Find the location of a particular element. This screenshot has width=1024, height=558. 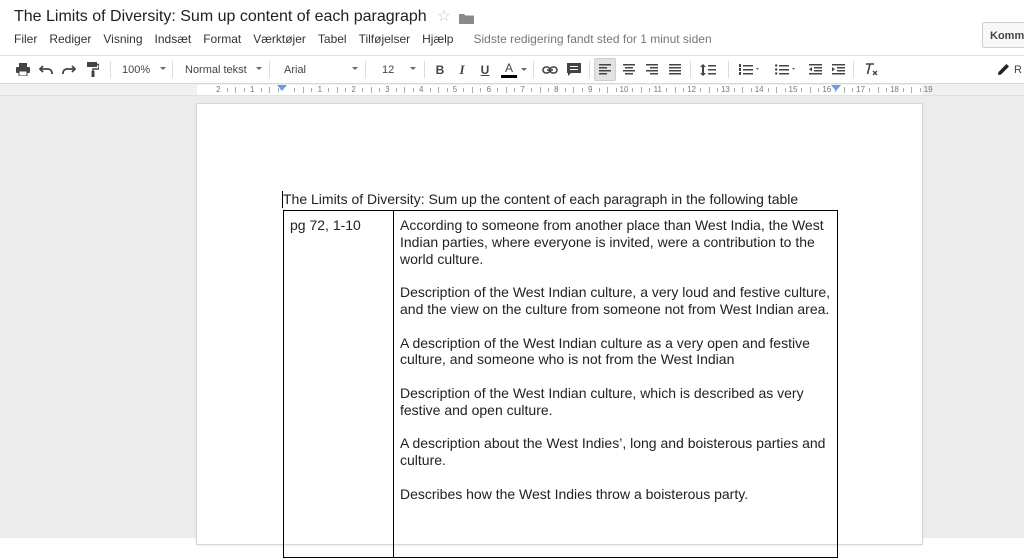

folder-icon is located at coordinates (466, 18).